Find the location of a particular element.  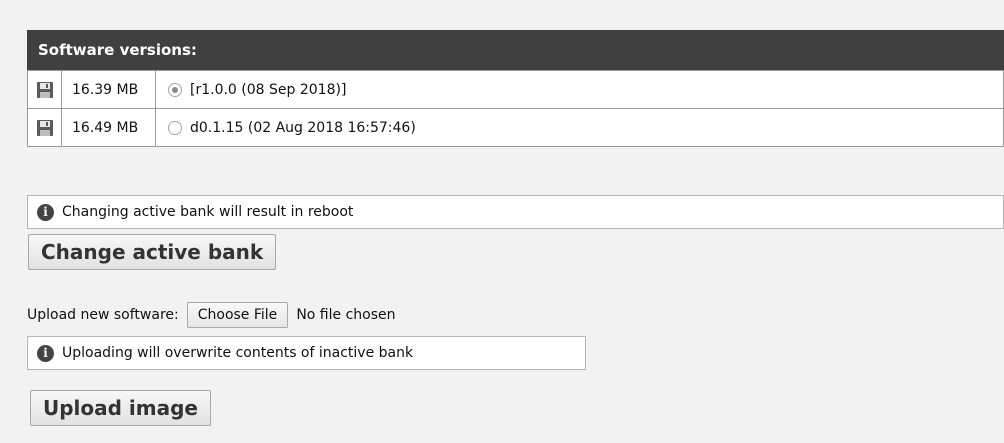

file-status: No file chosen is located at coordinates (346, 315).